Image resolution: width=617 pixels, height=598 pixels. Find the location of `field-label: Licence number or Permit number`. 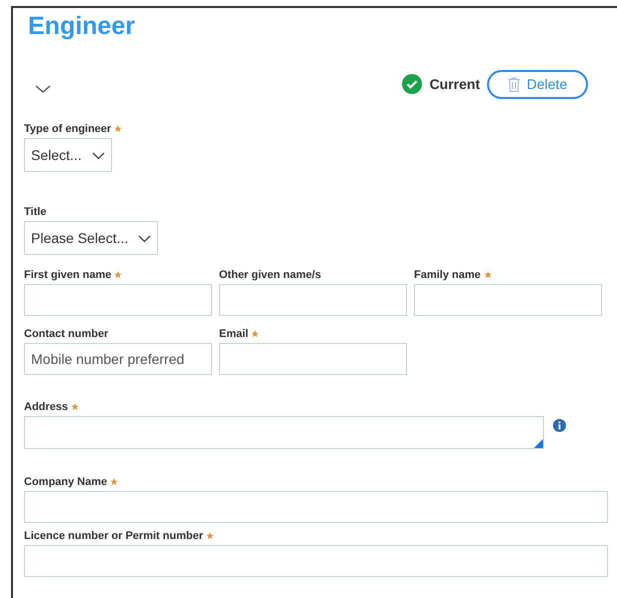

field-label: Licence number or Permit number is located at coordinates (114, 536).